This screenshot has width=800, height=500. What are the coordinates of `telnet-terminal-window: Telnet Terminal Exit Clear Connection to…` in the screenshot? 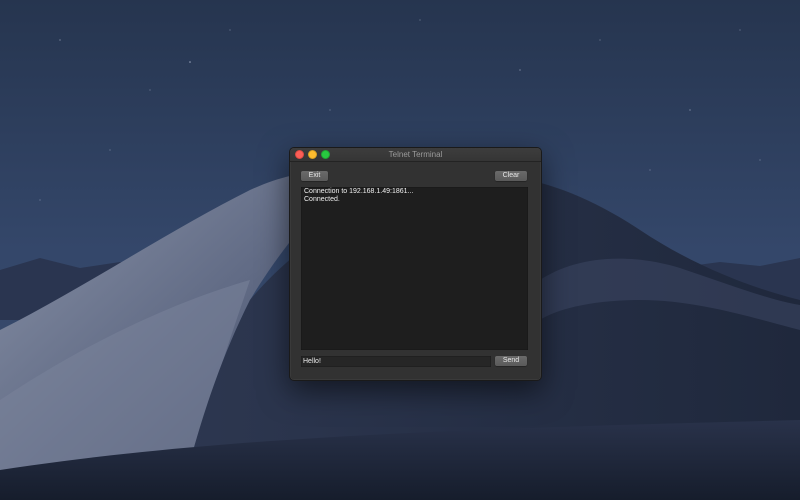 It's located at (415, 264).